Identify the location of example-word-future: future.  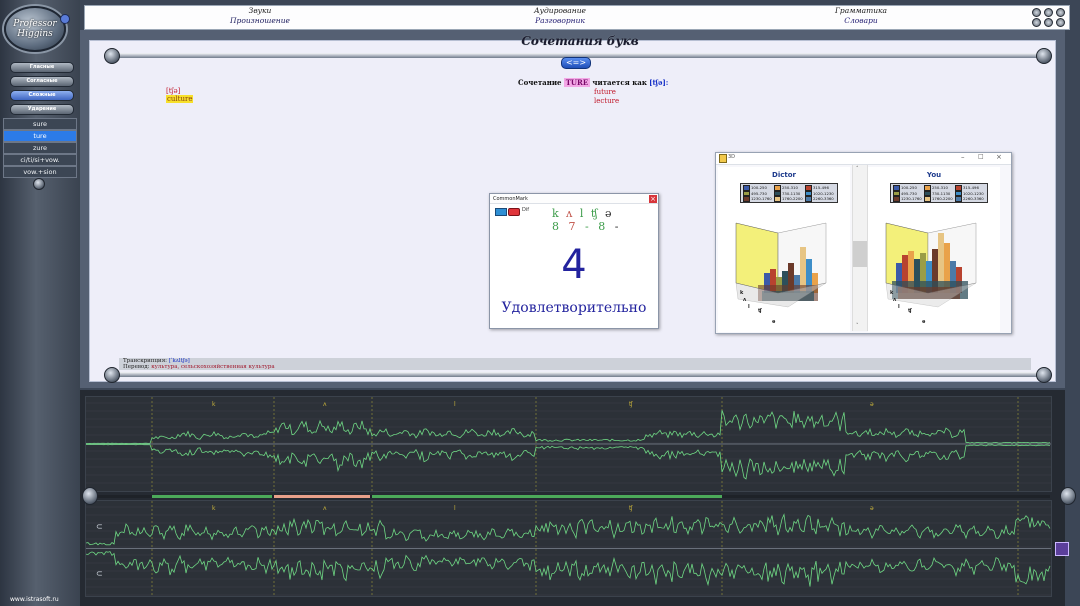
(606, 92).